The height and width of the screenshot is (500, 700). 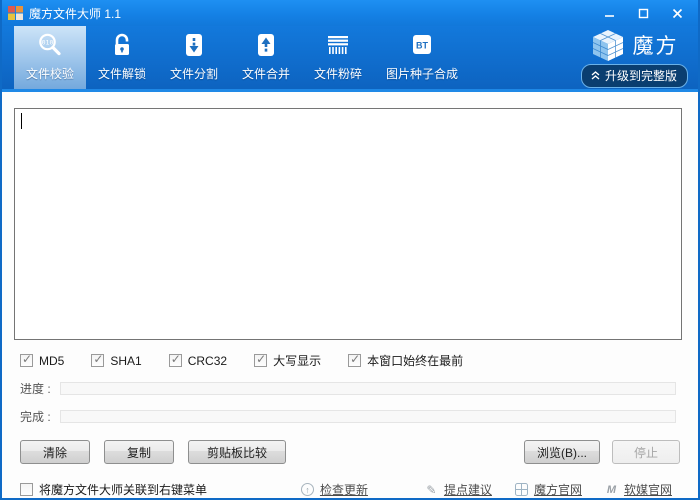 What do you see at coordinates (265, 74) in the screenshot?
I see `tab-label: 文件合并` at bounding box center [265, 74].